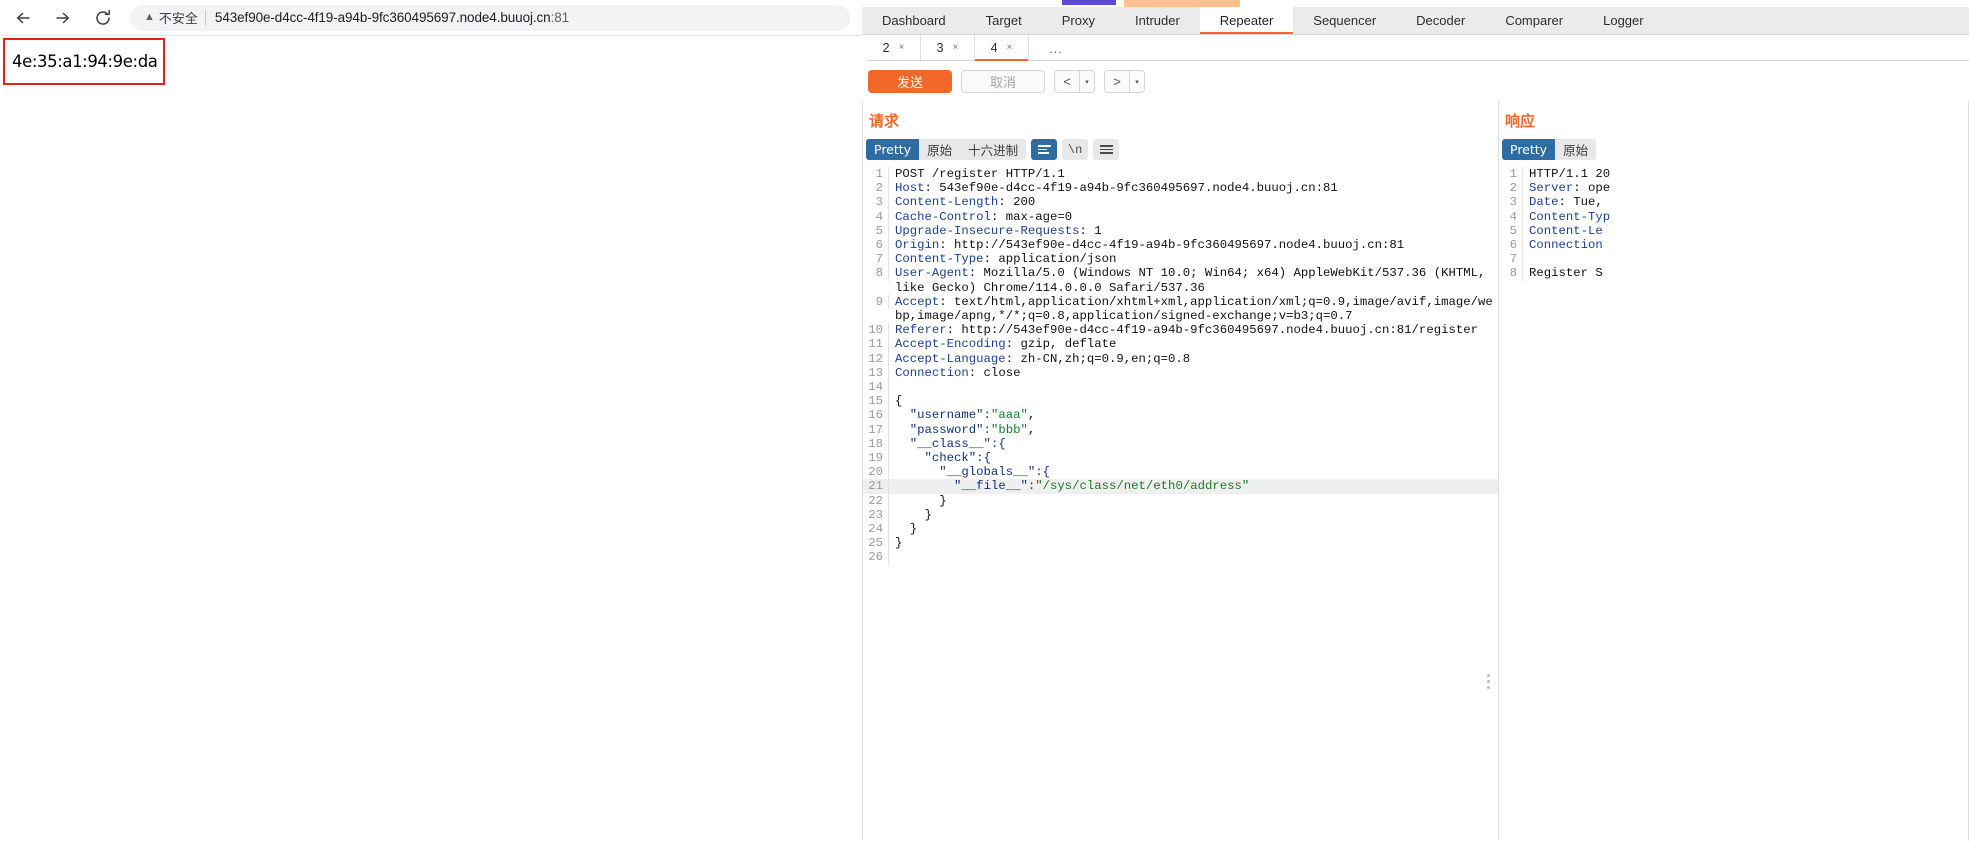 The width and height of the screenshot is (1969, 841). I want to click on response-line-text: Content-Le, so click(1746, 231).